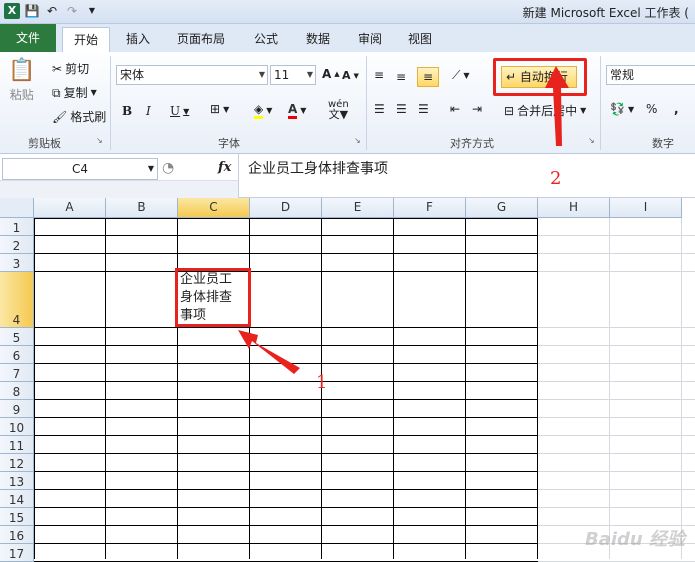  Describe the element at coordinates (192, 75) in the screenshot. I see `font-name-select: 宋体 ▼` at that location.